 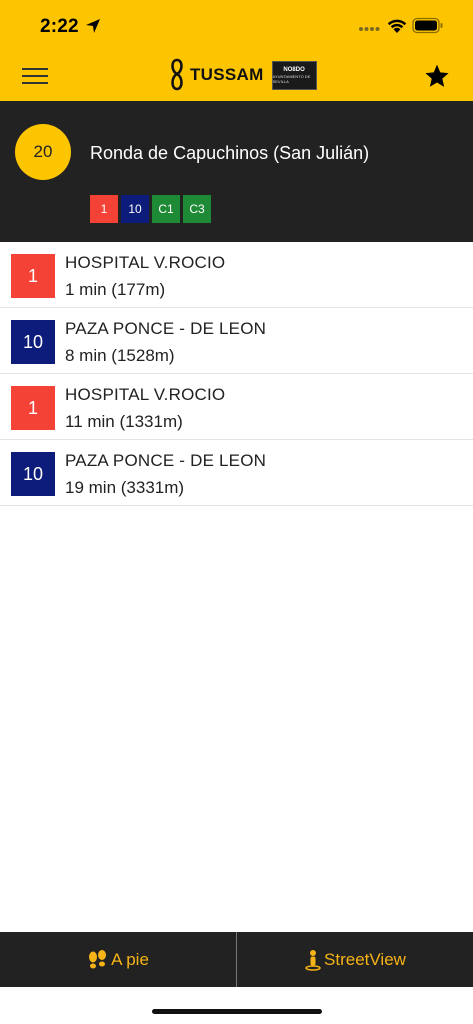 I want to click on streetview-button: StreetView, so click(x=355, y=959).